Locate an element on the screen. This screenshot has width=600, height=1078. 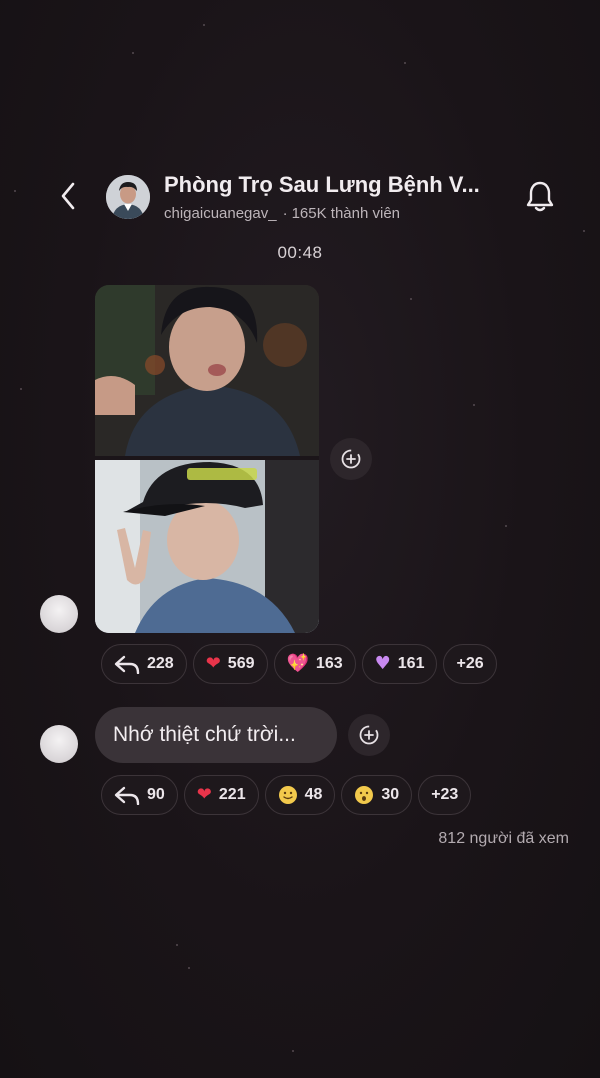
reaction-row: 90 ❤ 221 48 30 +23 is located at coordinates (286, 795).